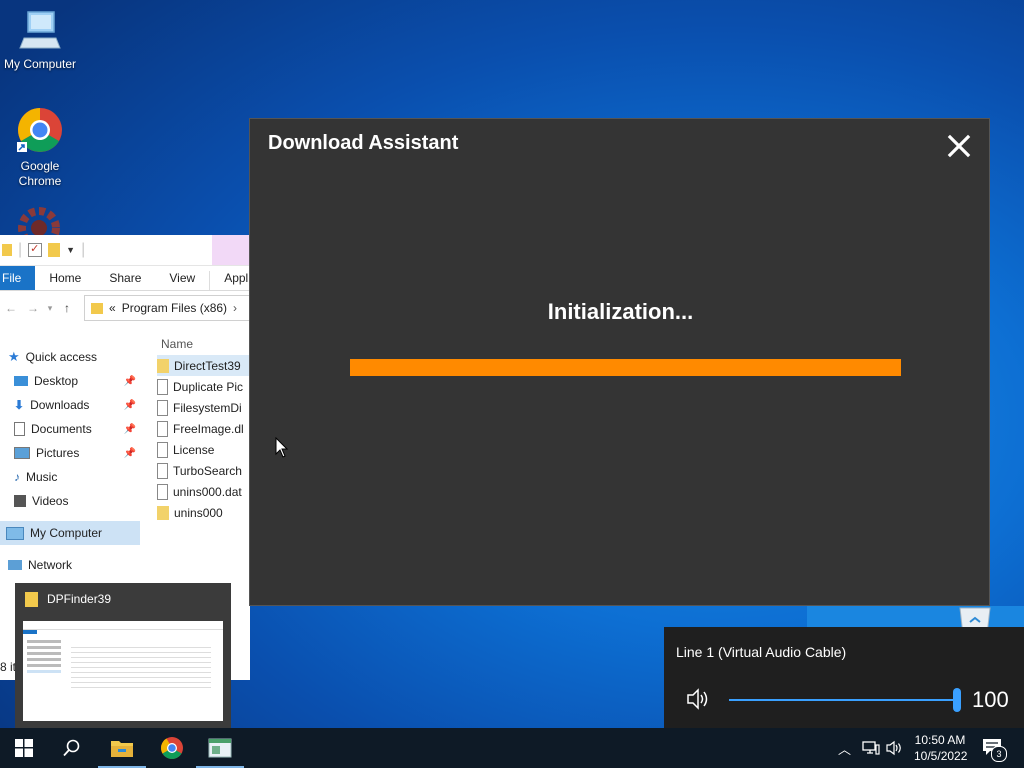  What do you see at coordinates (70, 381) in the screenshot?
I see `nav-desktop: Desktop 📌` at bounding box center [70, 381].